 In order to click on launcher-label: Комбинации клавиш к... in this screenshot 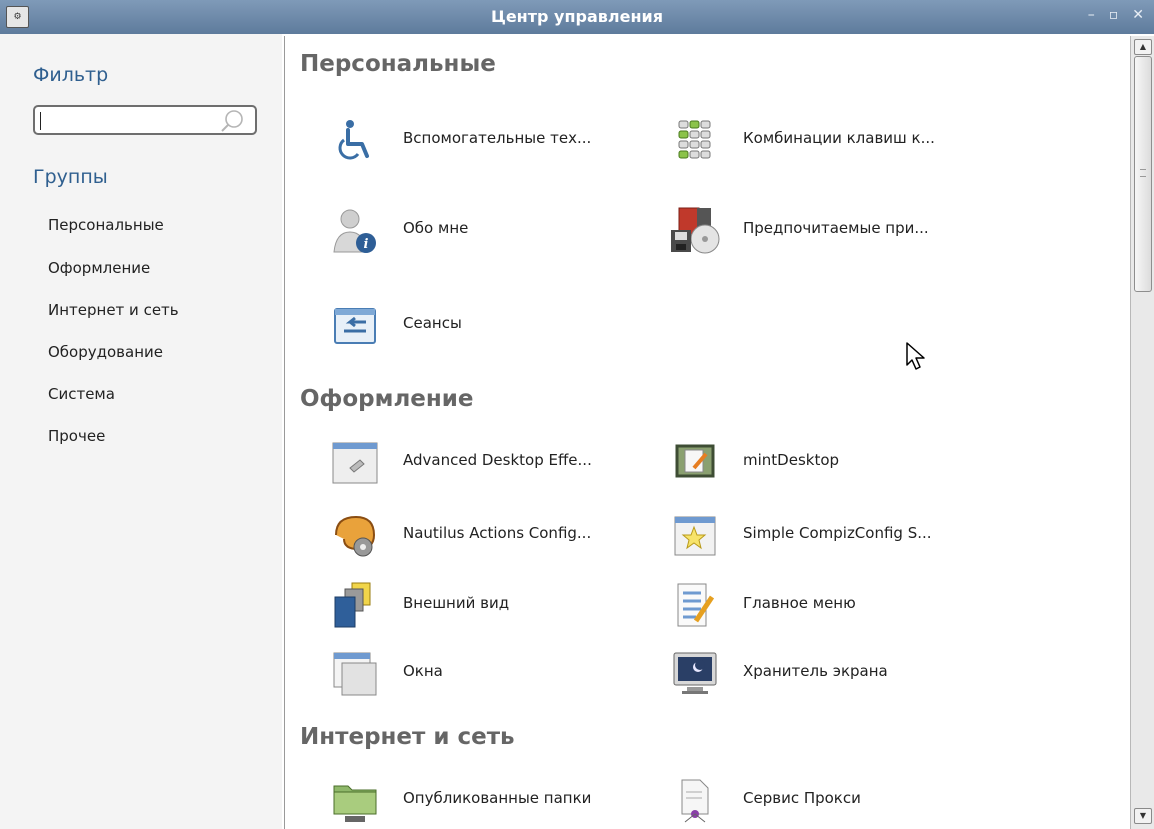, I will do `click(839, 138)`.